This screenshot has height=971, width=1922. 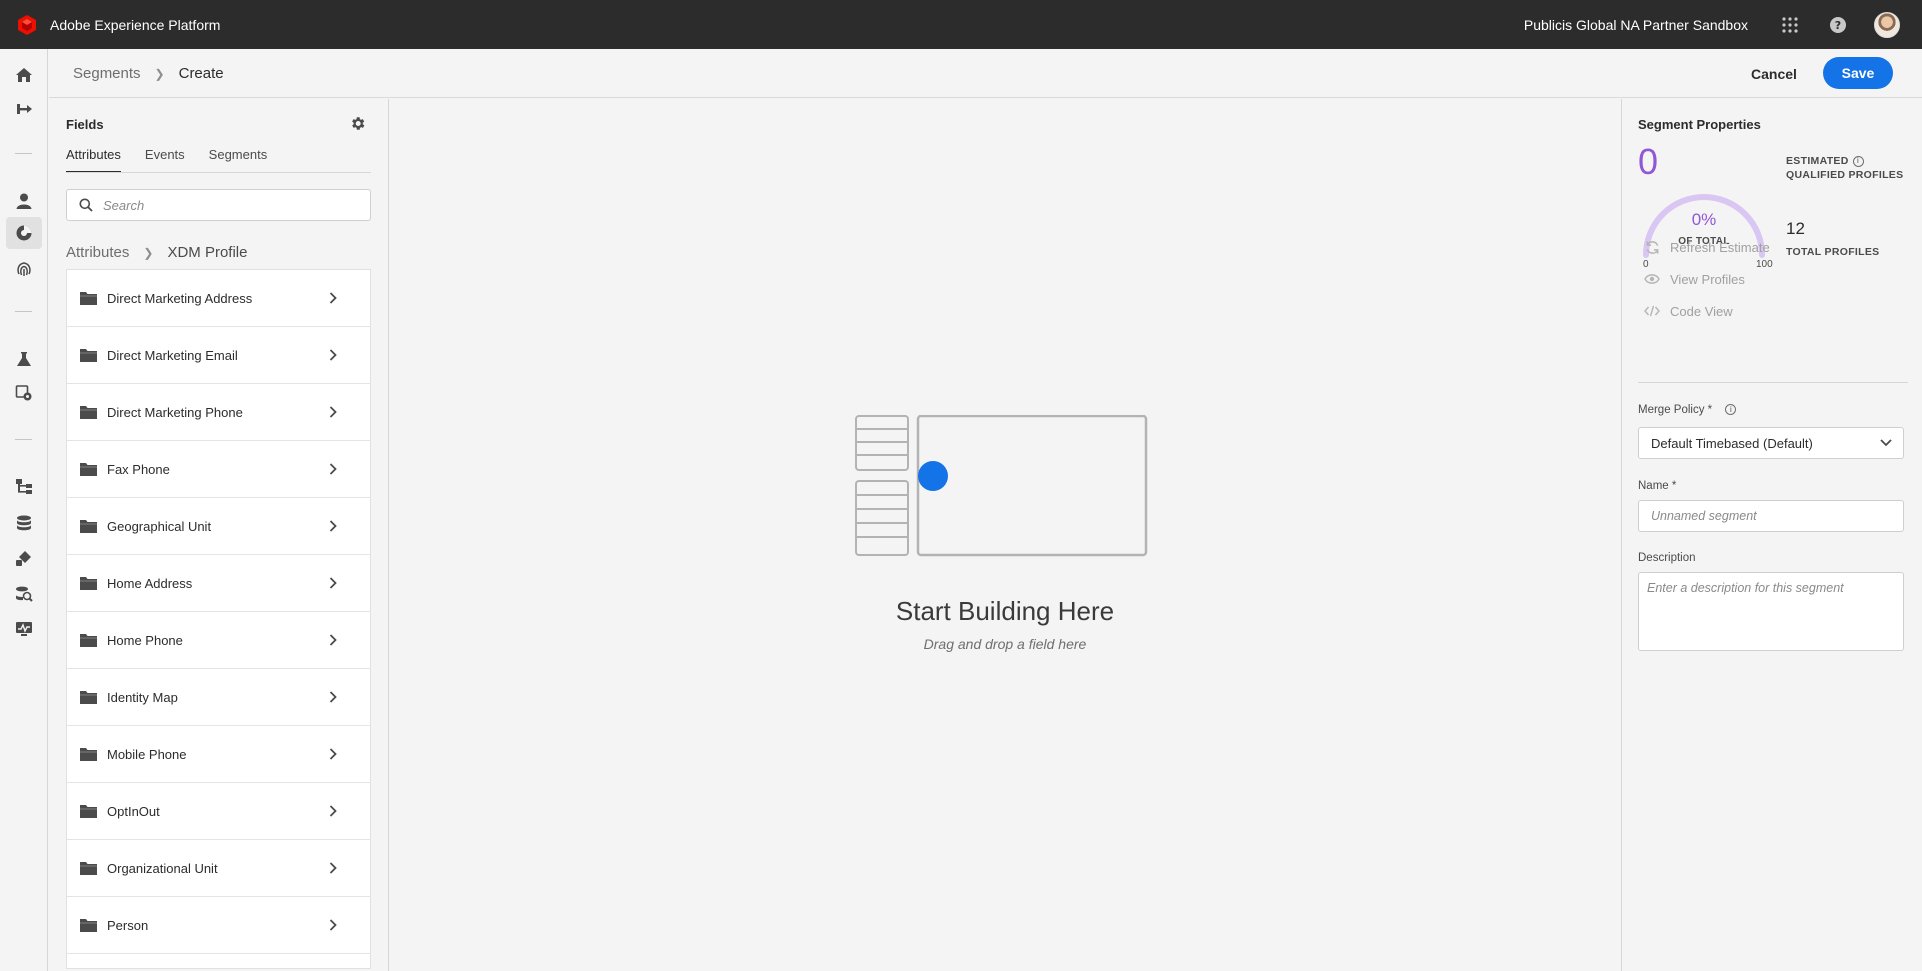 I want to click on monitoring-icon, so click(x=24, y=629).